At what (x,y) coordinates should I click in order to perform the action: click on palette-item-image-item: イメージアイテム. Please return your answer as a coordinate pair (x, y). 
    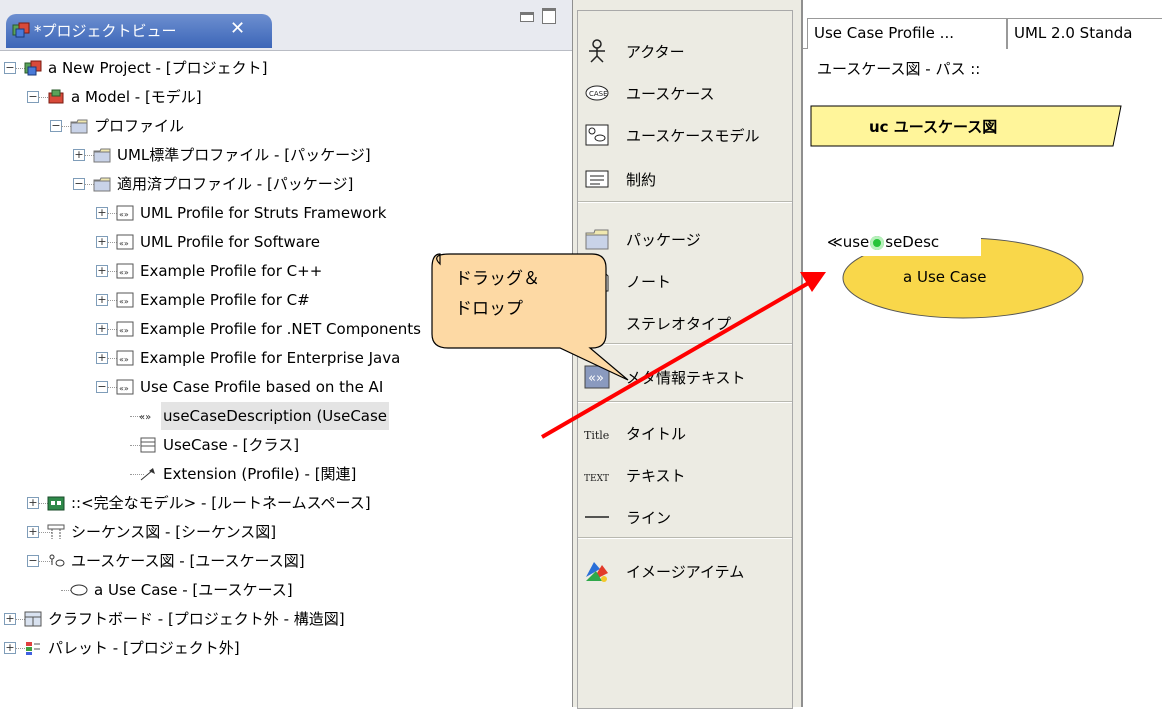
    Looking at the image, I should click on (683, 571).